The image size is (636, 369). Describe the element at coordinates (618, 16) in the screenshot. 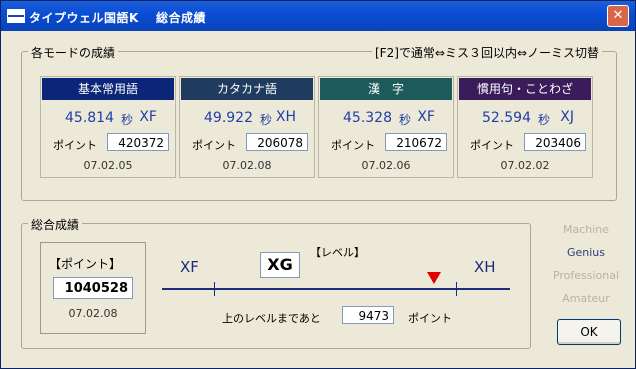

I see `close-button: ✕` at that location.